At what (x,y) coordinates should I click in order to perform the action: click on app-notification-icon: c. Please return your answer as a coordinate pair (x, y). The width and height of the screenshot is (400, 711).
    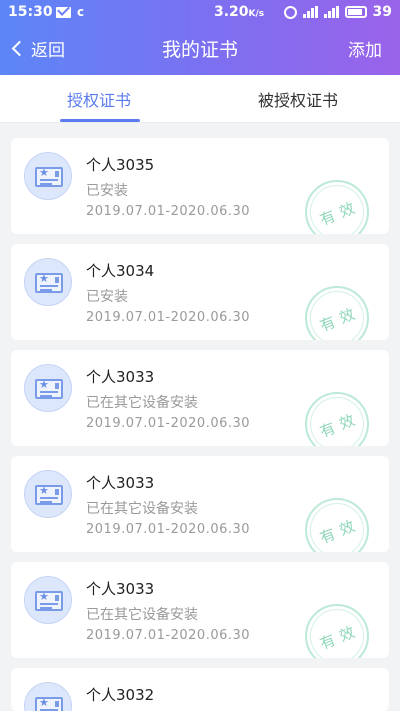
    Looking at the image, I should click on (81, 12).